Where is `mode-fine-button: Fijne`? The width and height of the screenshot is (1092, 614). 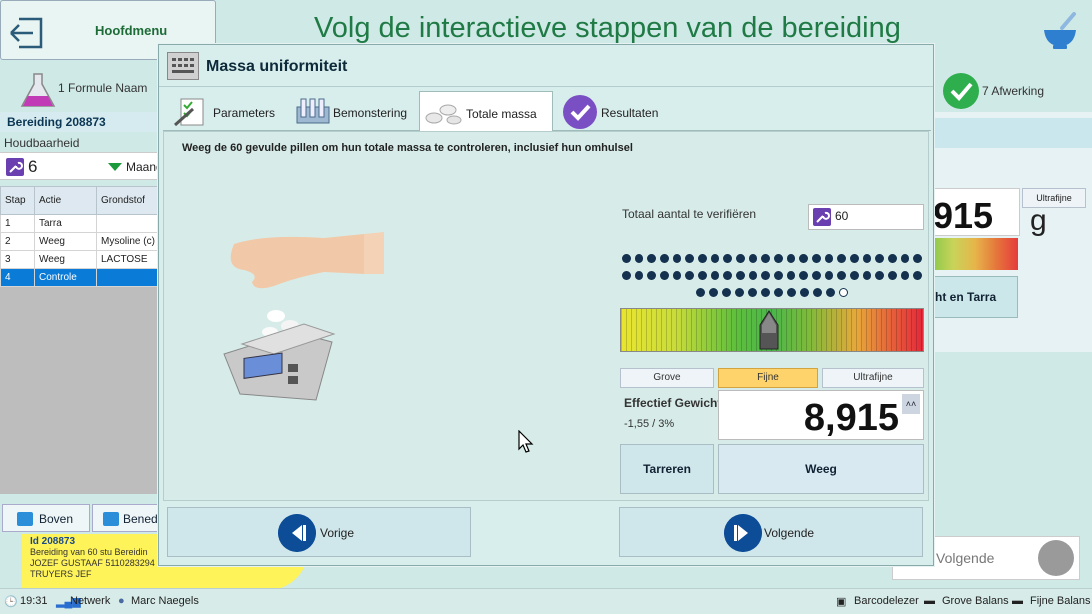 mode-fine-button: Fijne is located at coordinates (768, 378).